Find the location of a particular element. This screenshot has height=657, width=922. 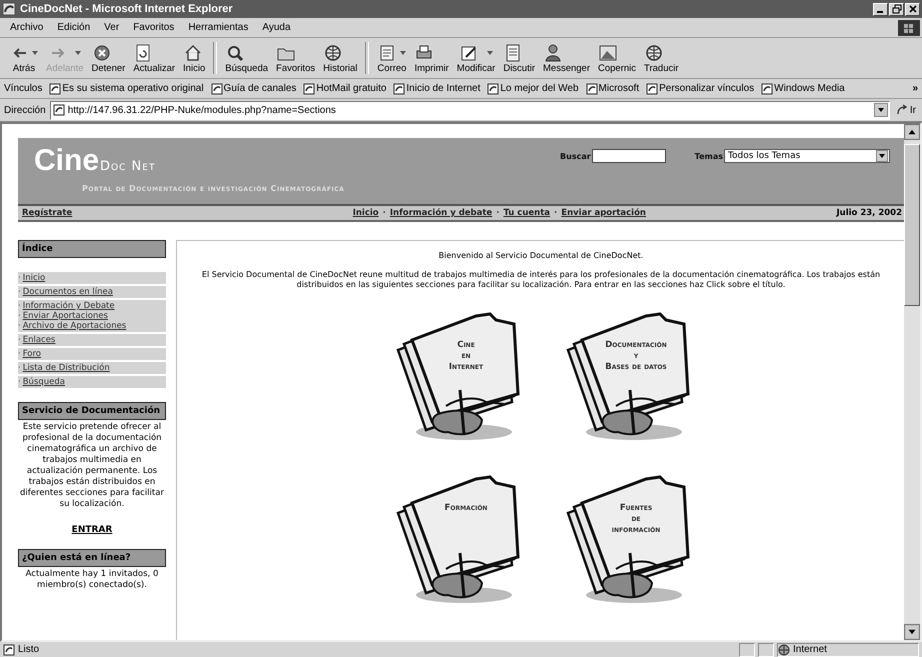

sidebar-link: Información y Debate is located at coordinates (68, 306).